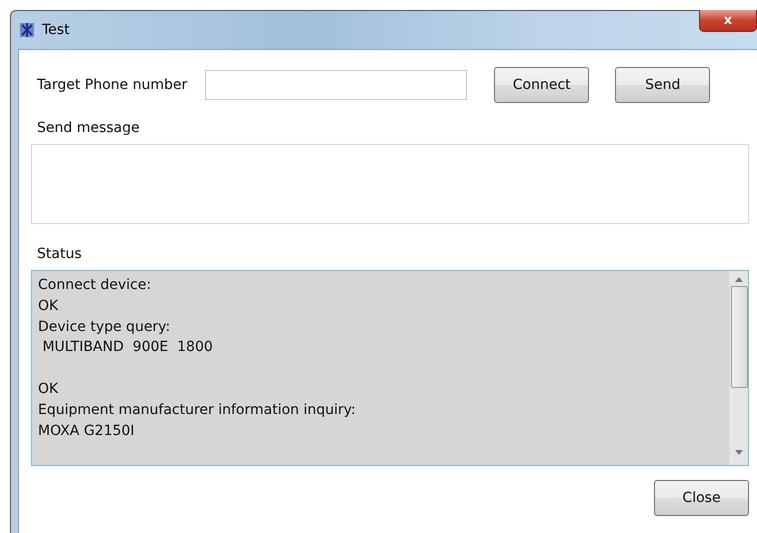 The width and height of the screenshot is (757, 533). I want to click on window-title: Test, so click(56, 30).